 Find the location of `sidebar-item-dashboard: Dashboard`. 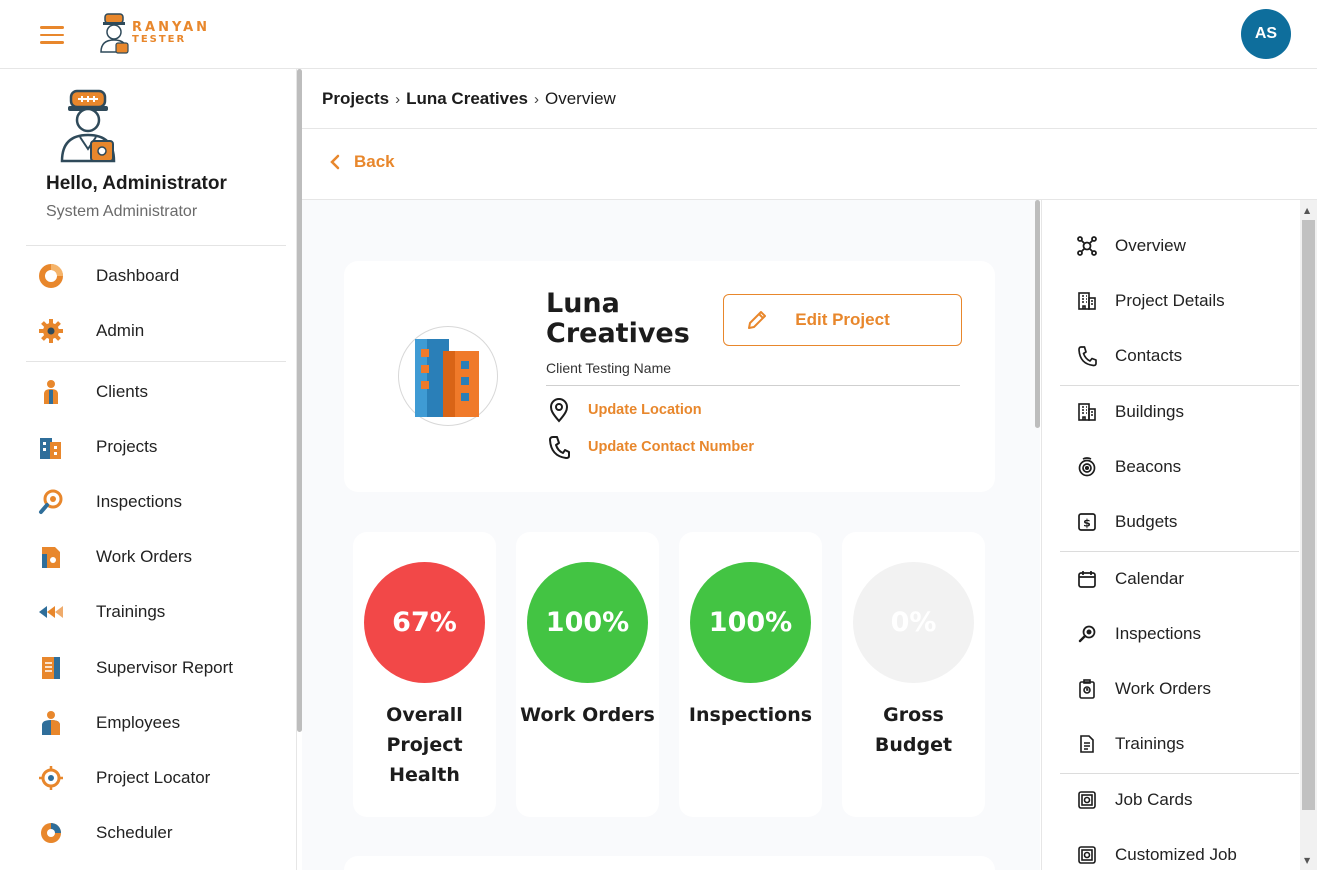

sidebar-item-dashboard: Dashboard is located at coordinates (148, 276).